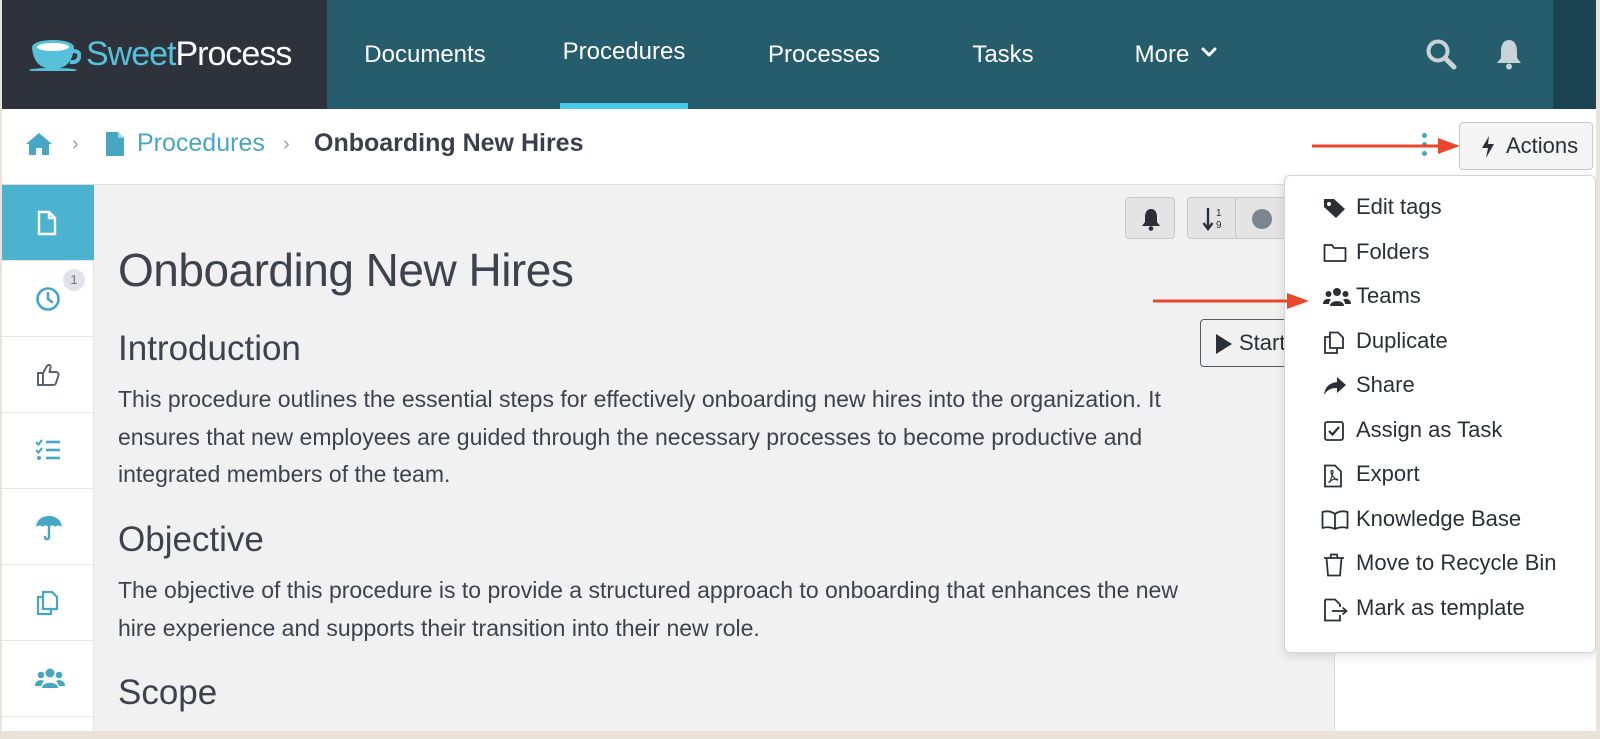 Image resolution: width=1600 pixels, height=739 pixels. I want to click on umbrella-icon, so click(49, 528).